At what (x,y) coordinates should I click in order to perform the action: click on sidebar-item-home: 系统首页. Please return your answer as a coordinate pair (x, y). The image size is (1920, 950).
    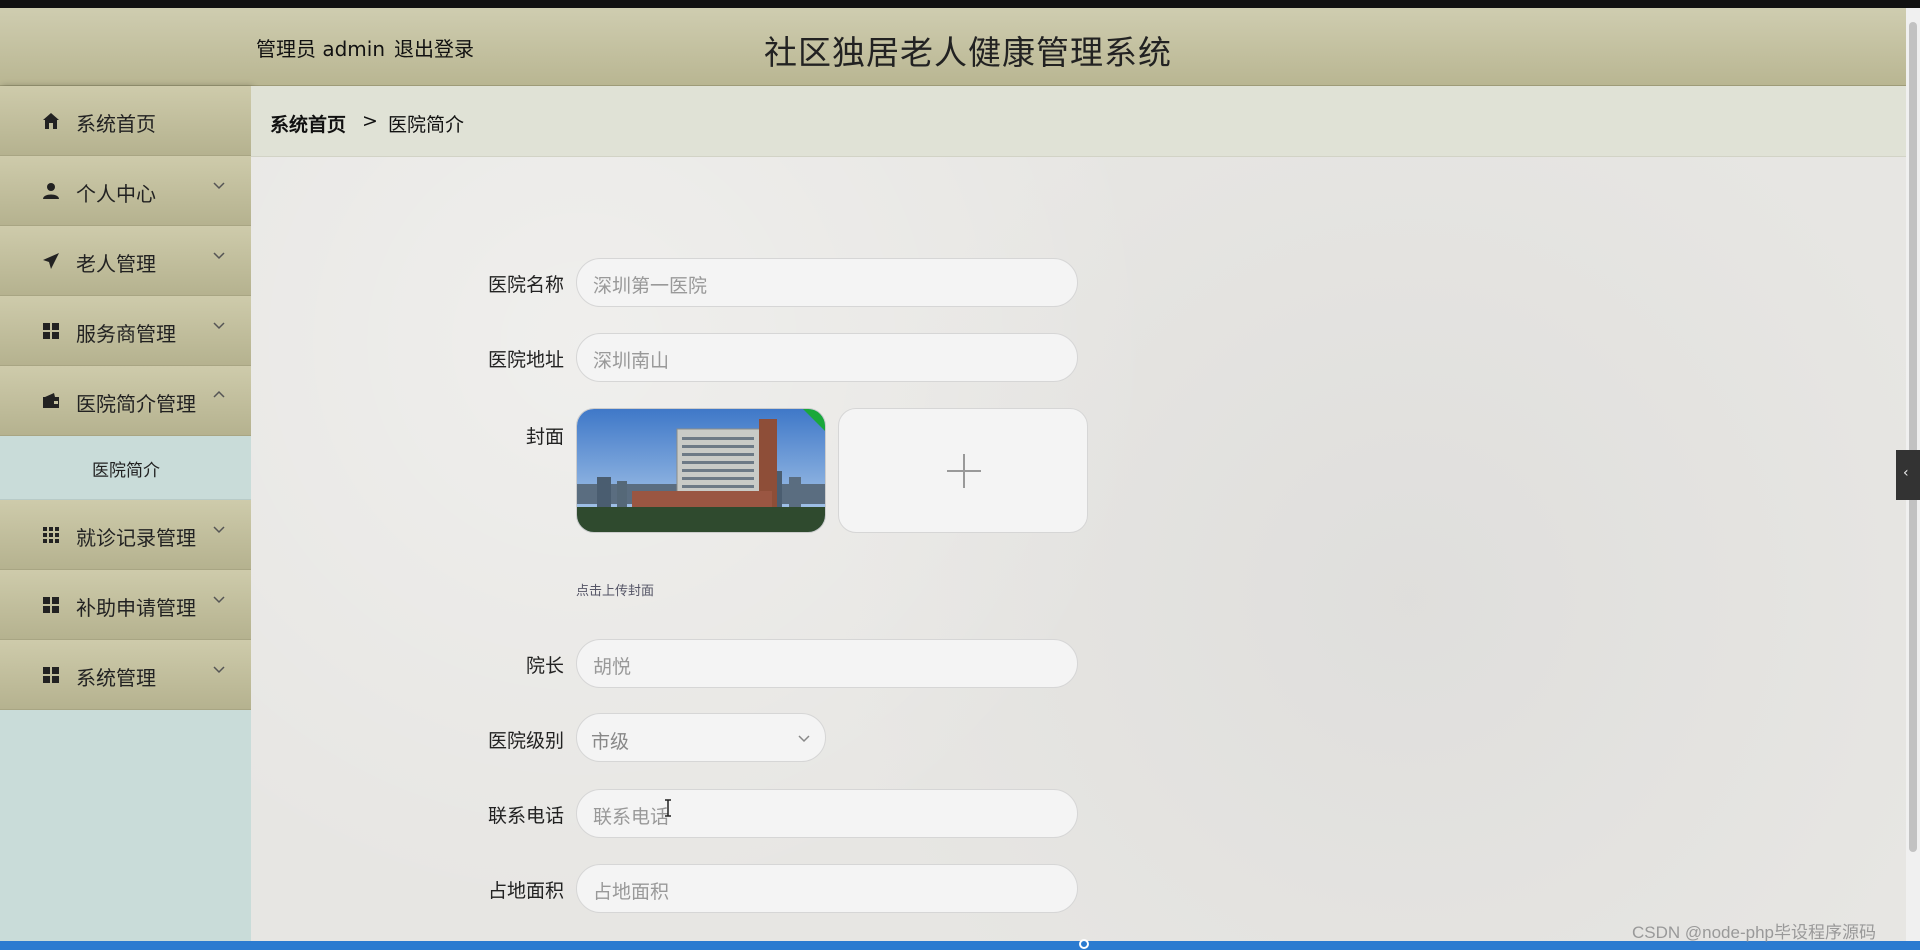
    Looking at the image, I should click on (125, 121).